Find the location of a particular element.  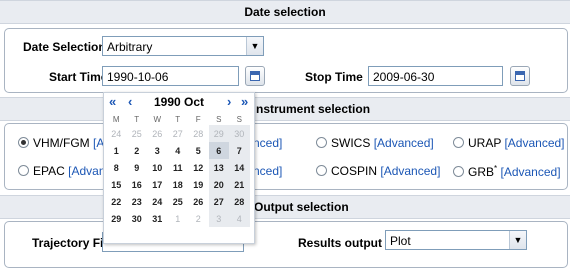

week-row: 29 30 31 1 2 3 4 is located at coordinates (178, 218).